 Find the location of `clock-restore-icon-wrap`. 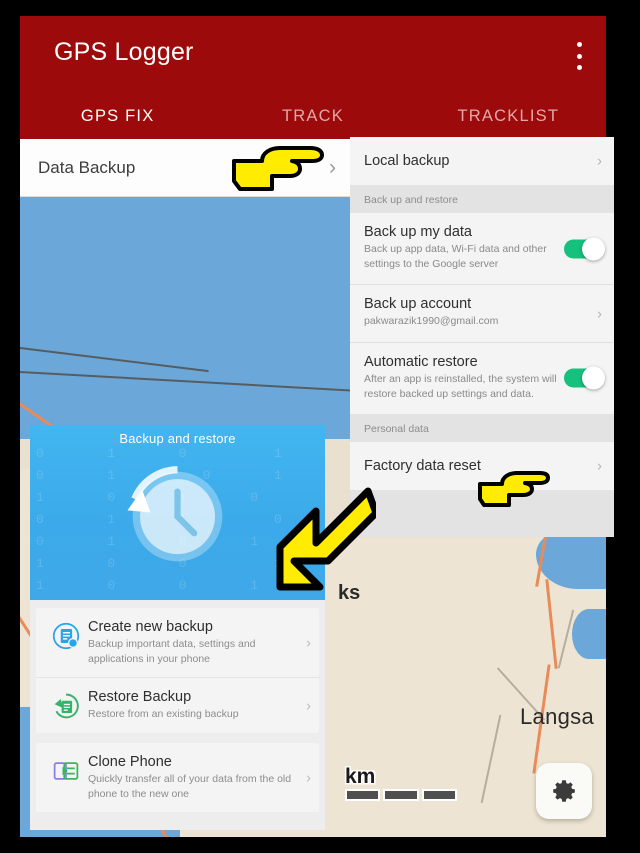

clock-restore-icon-wrap is located at coordinates (177, 514).